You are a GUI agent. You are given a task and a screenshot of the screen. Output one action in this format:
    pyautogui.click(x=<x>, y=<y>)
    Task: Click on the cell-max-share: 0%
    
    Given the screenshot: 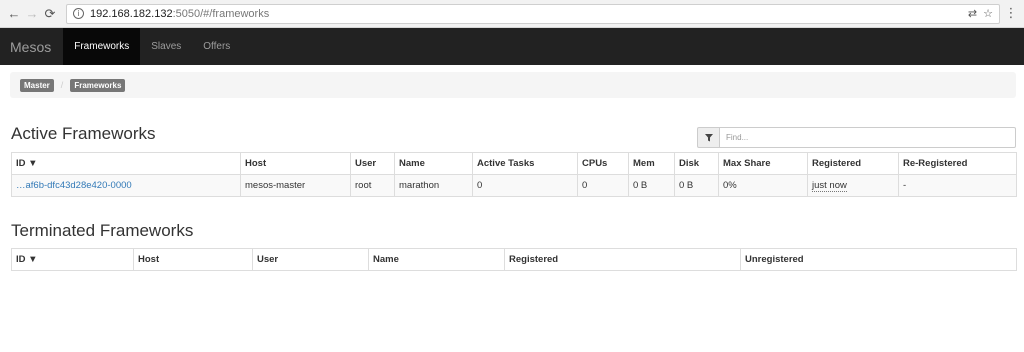 What is the action you would take?
    pyautogui.click(x=763, y=185)
    